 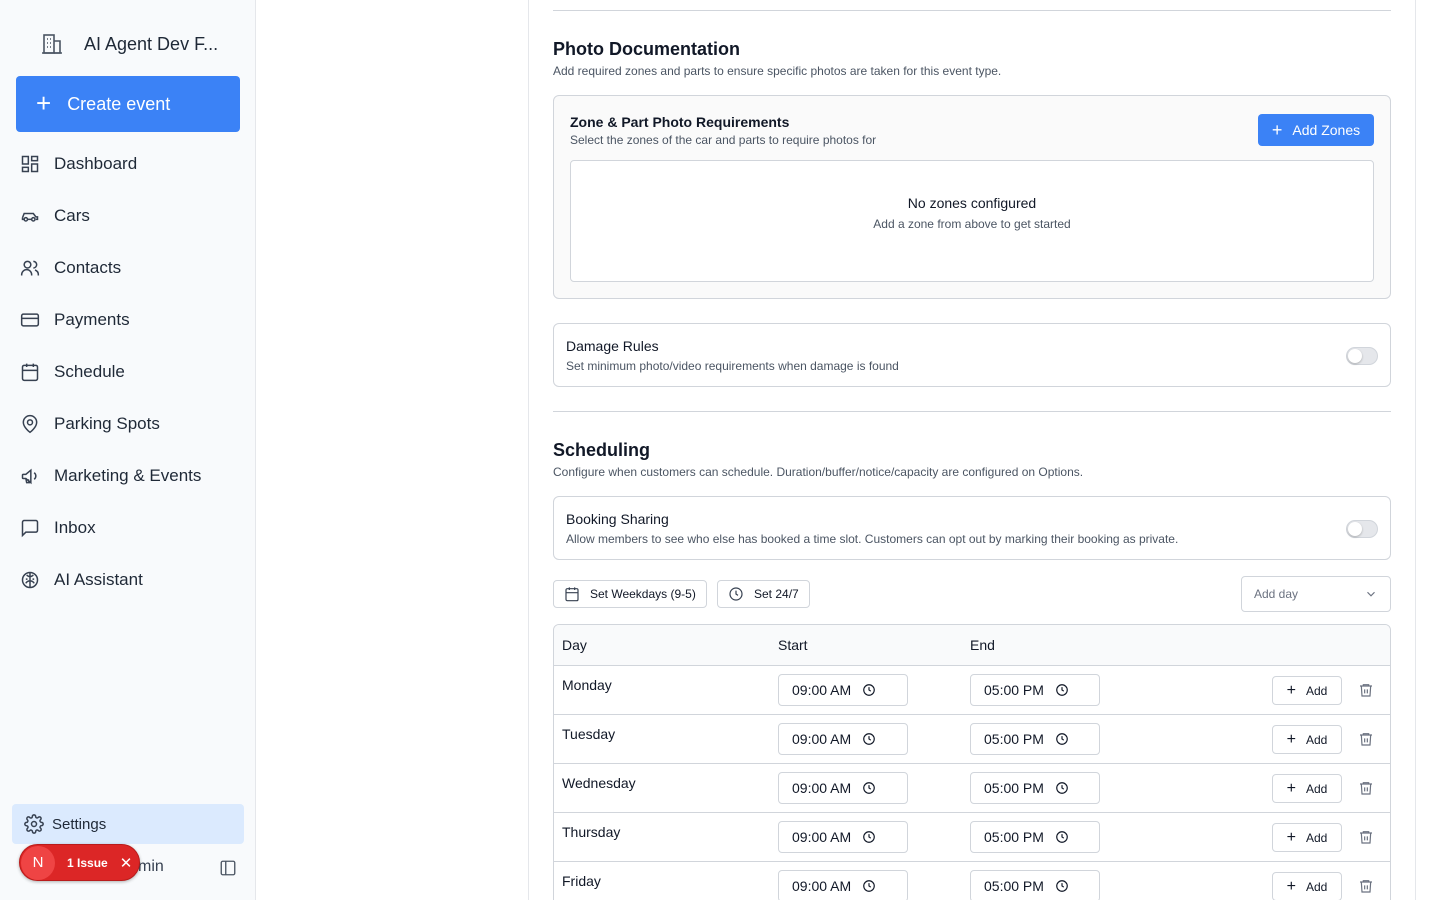 I want to click on issue-avatar: N, so click(x=38, y=862).